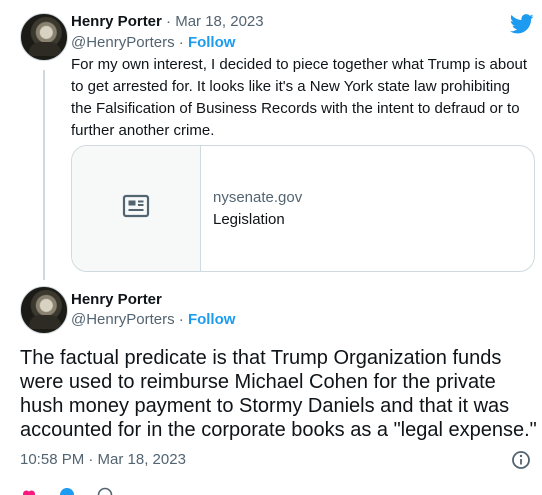 Image resolution: width=542 pixels, height=495 pixels. What do you see at coordinates (105, 490) in the screenshot?
I see `share-icon` at bounding box center [105, 490].